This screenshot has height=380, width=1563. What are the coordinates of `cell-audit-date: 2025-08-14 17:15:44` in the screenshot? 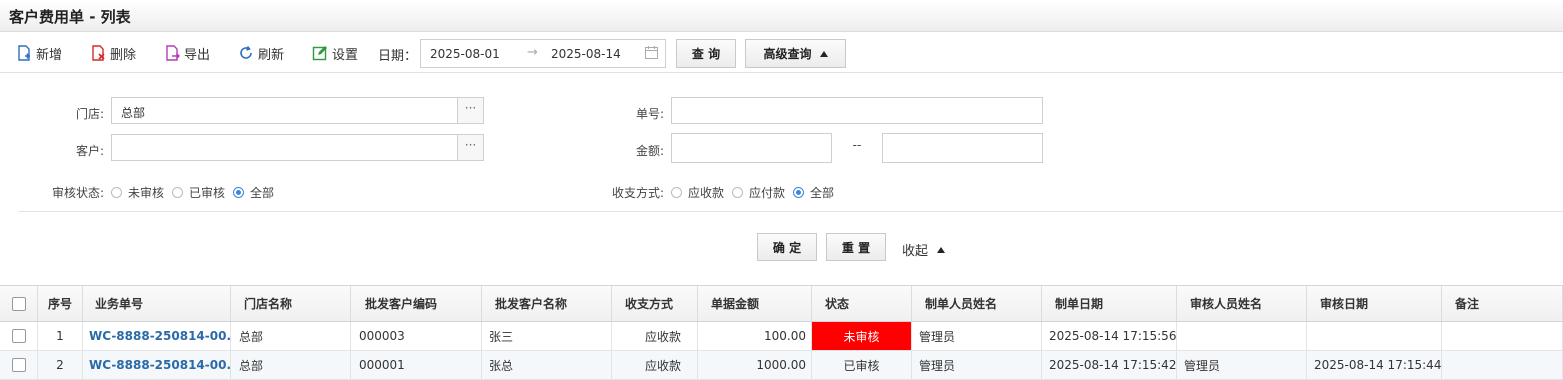 It's located at (1374, 365).